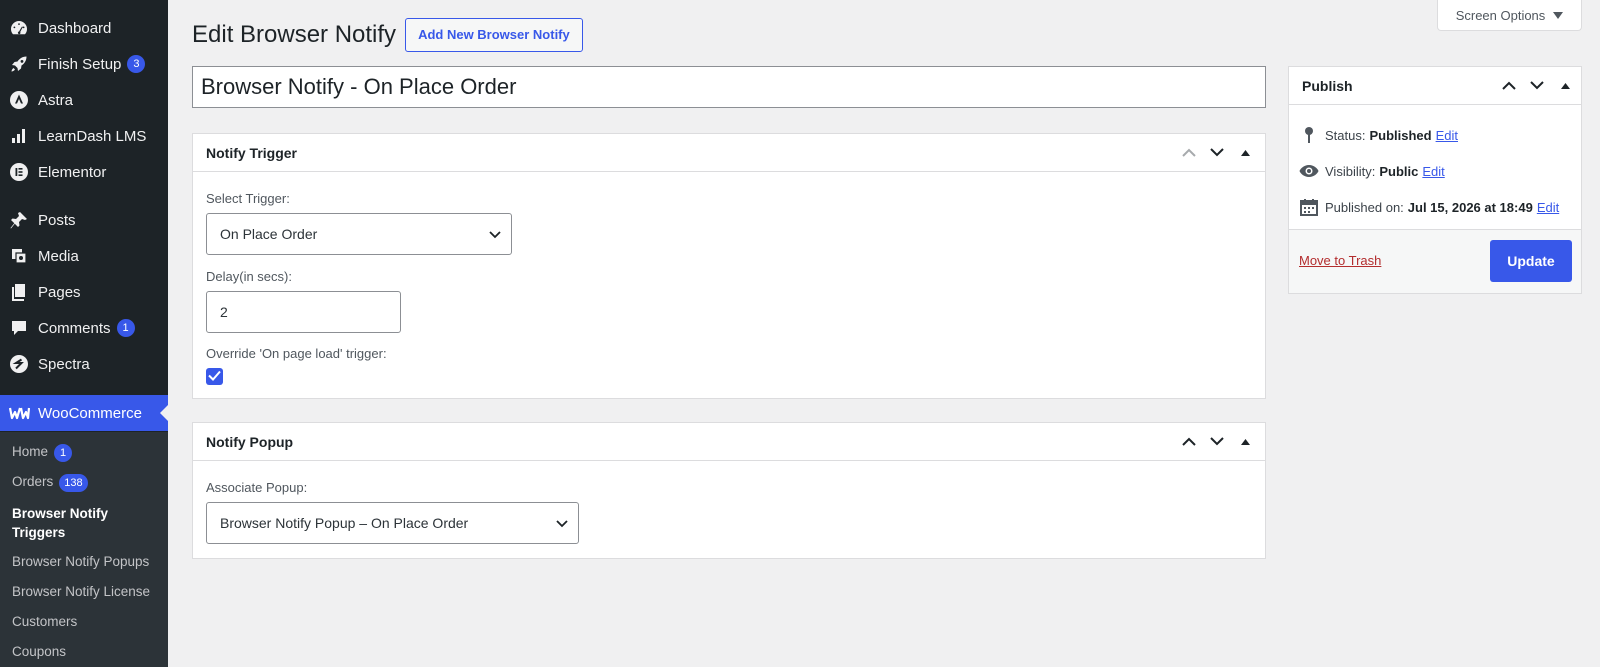 The height and width of the screenshot is (667, 1600). I want to click on menu-item-spectra: Spectra, so click(84, 364).